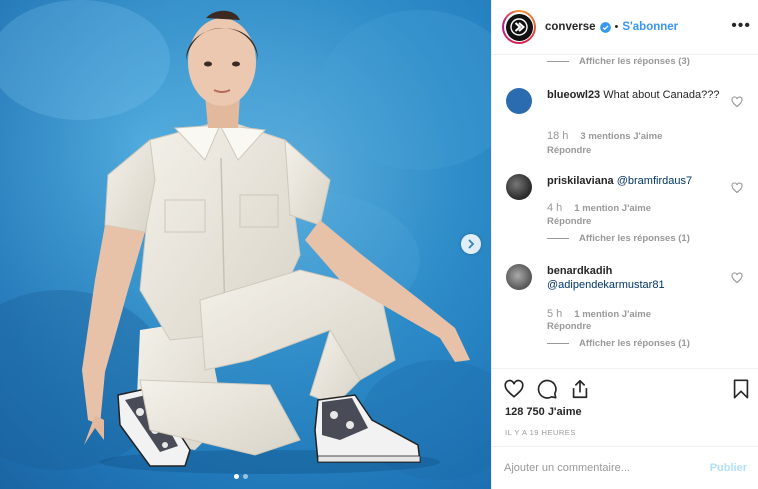 This screenshot has height=489, width=758. I want to click on comment-time: 18 h, so click(558, 136).